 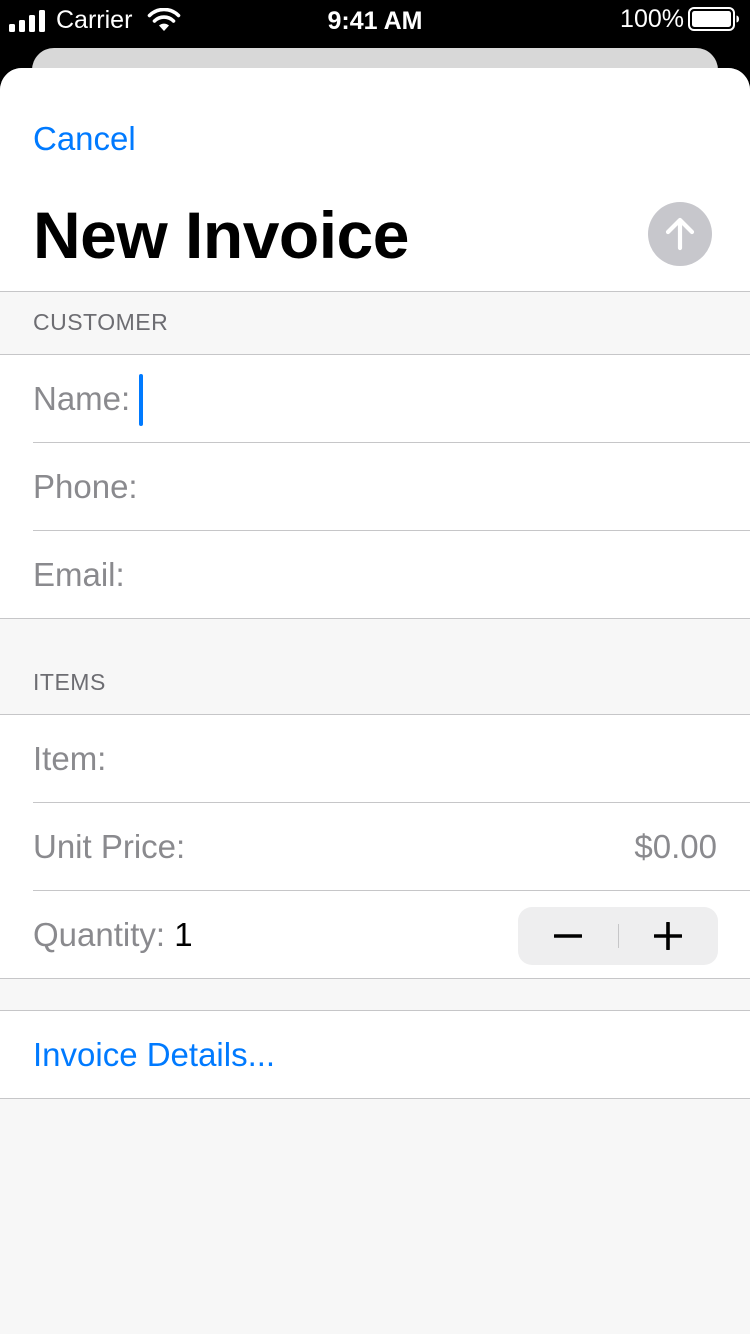 I want to click on increment-button, so click(x=668, y=936).